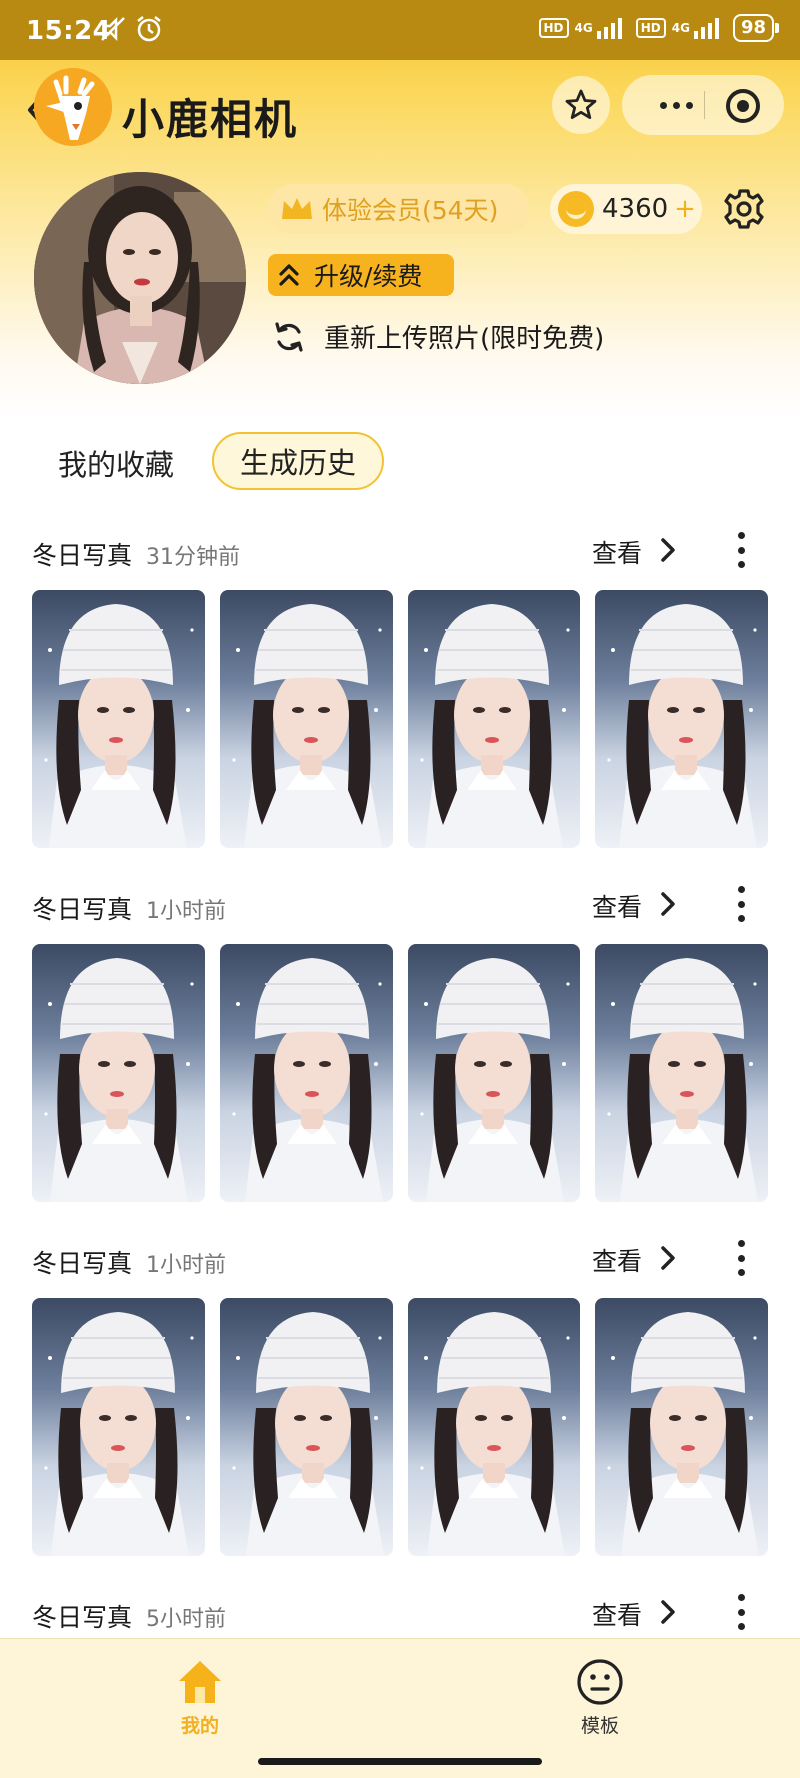 The image size is (800, 1778). Describe the element at coordinates (553, 28) in the screenshot. I see `hd-badge: HD` at that location.